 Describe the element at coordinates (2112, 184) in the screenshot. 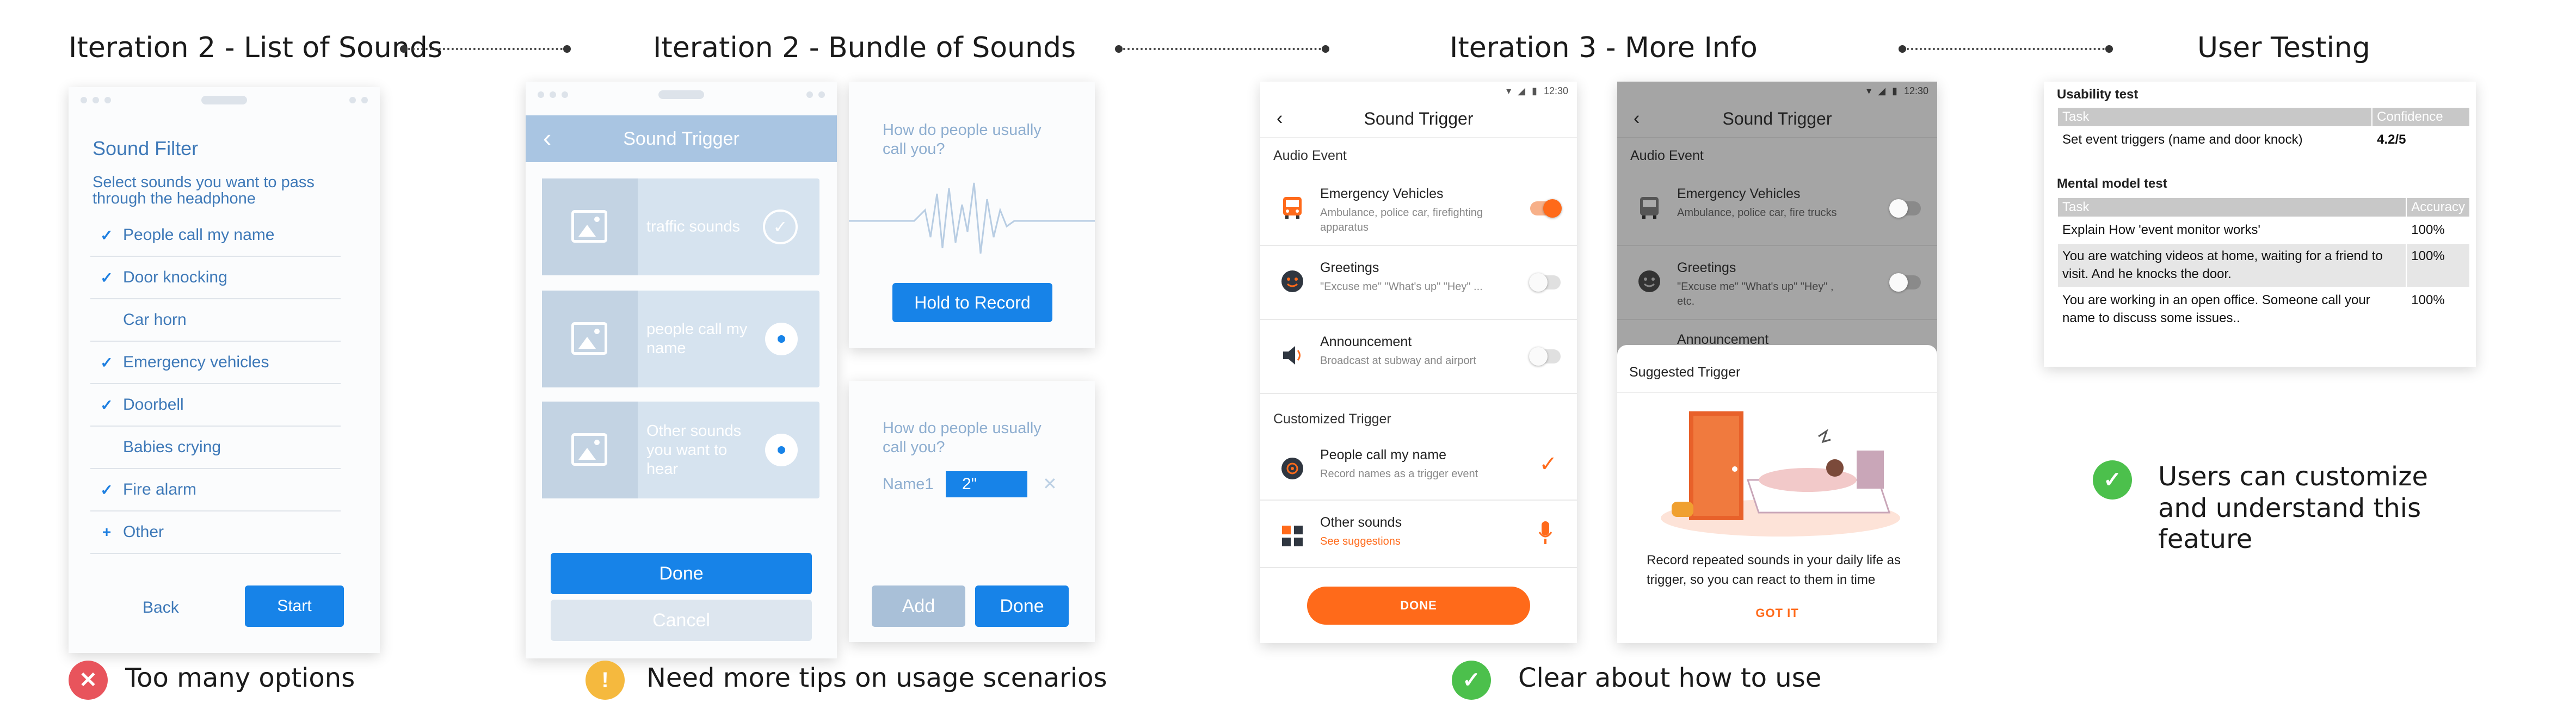

I see `mental-title: Mental model test` at that location.